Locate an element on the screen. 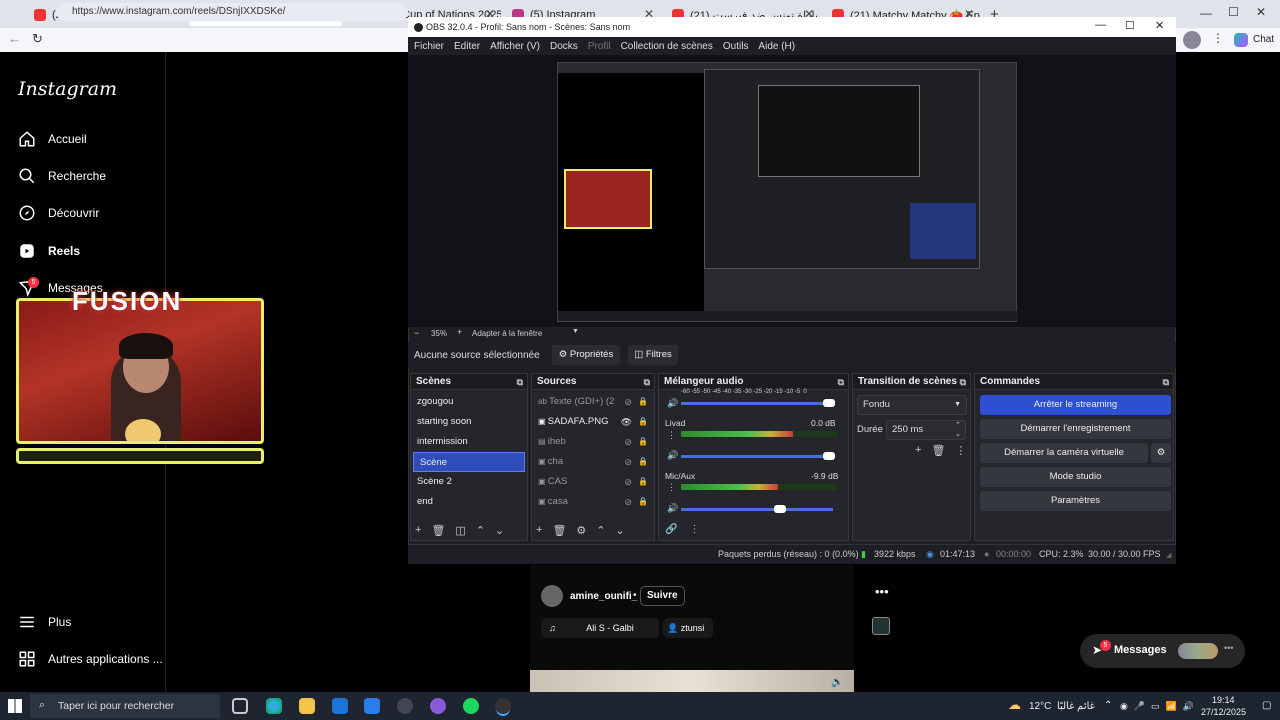 The height and width of the screenshot is (720, 1280). link-icon: 🔗 is located at coordinates (671, 529).